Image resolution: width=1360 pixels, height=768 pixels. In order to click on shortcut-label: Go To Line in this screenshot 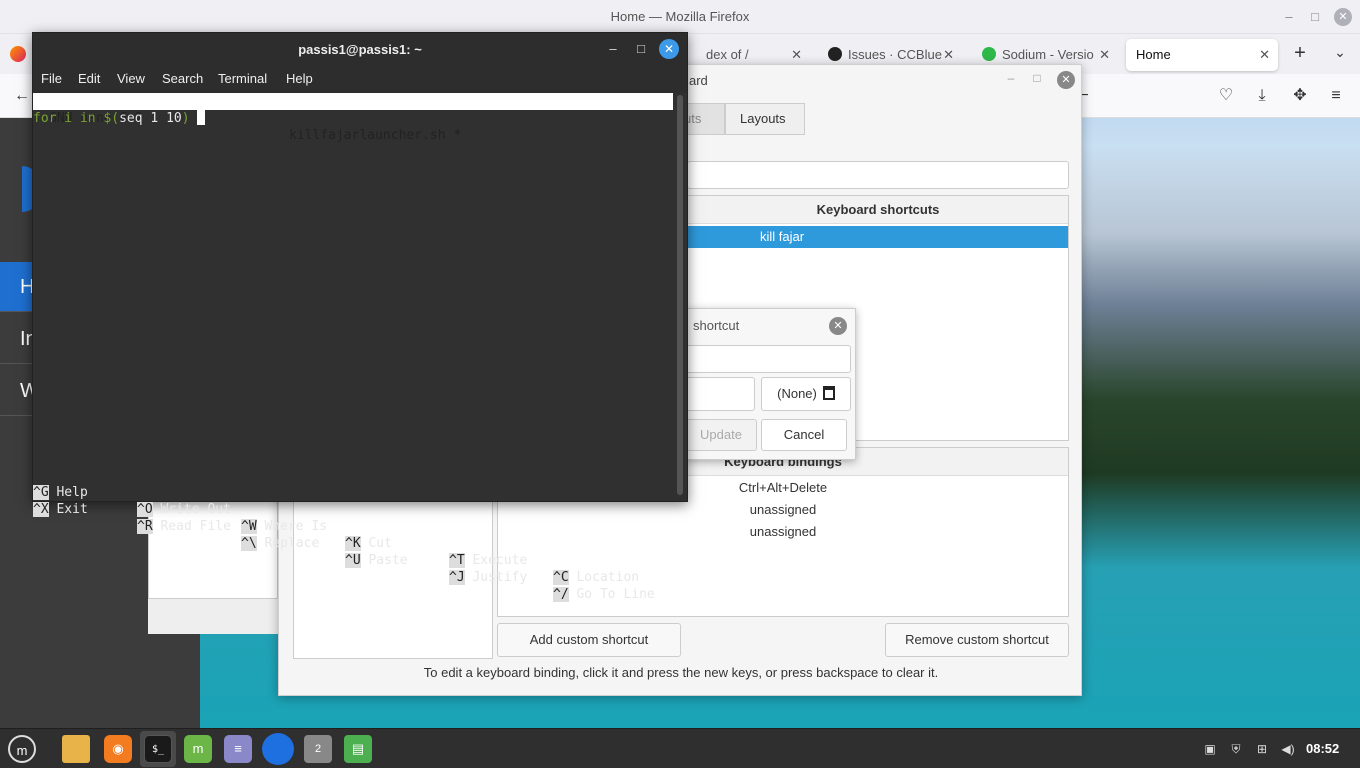, I will do `click(615, 594)`.